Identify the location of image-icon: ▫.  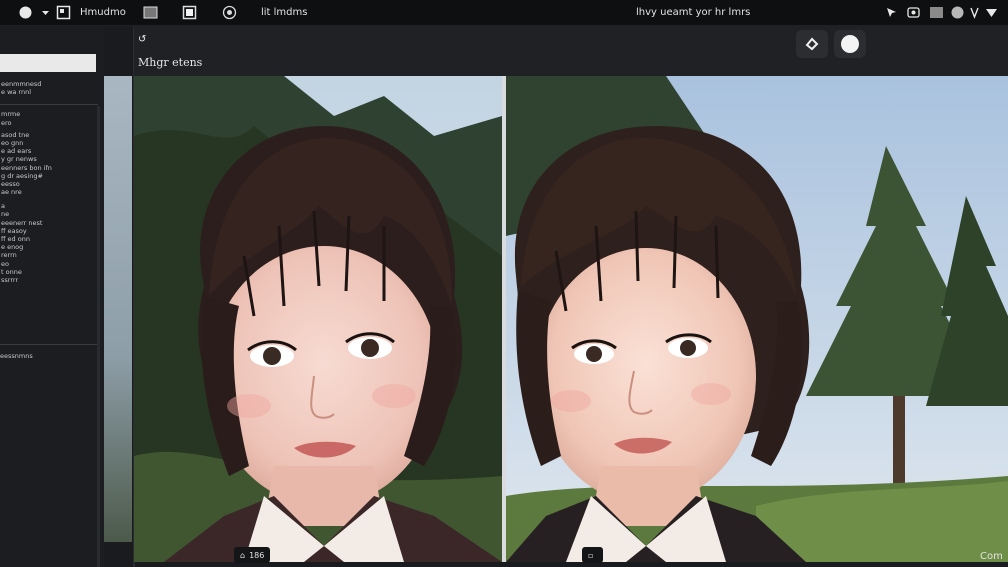
(591, 555).